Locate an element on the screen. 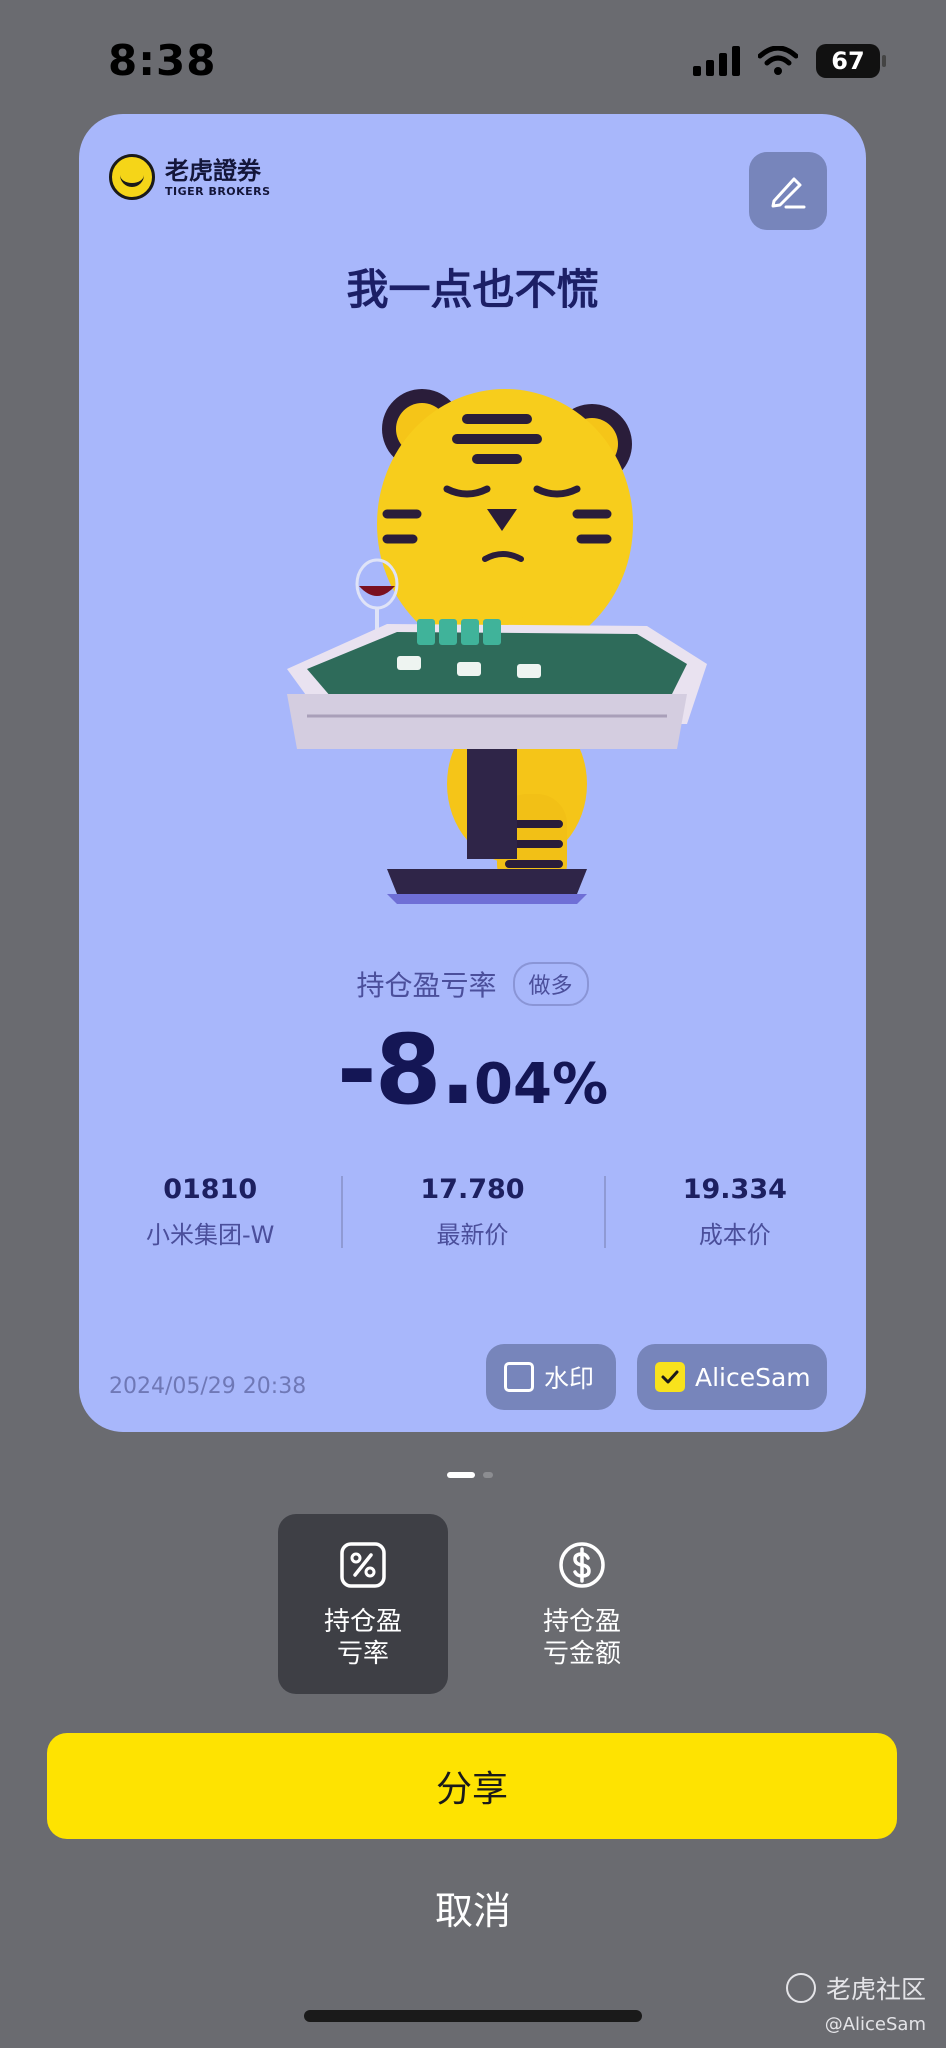 Image resolution: width=946 pixels, height=2048 pixels. metric-label-row: 持仓盈亏率 做多 is located at coordinates (472, 984).